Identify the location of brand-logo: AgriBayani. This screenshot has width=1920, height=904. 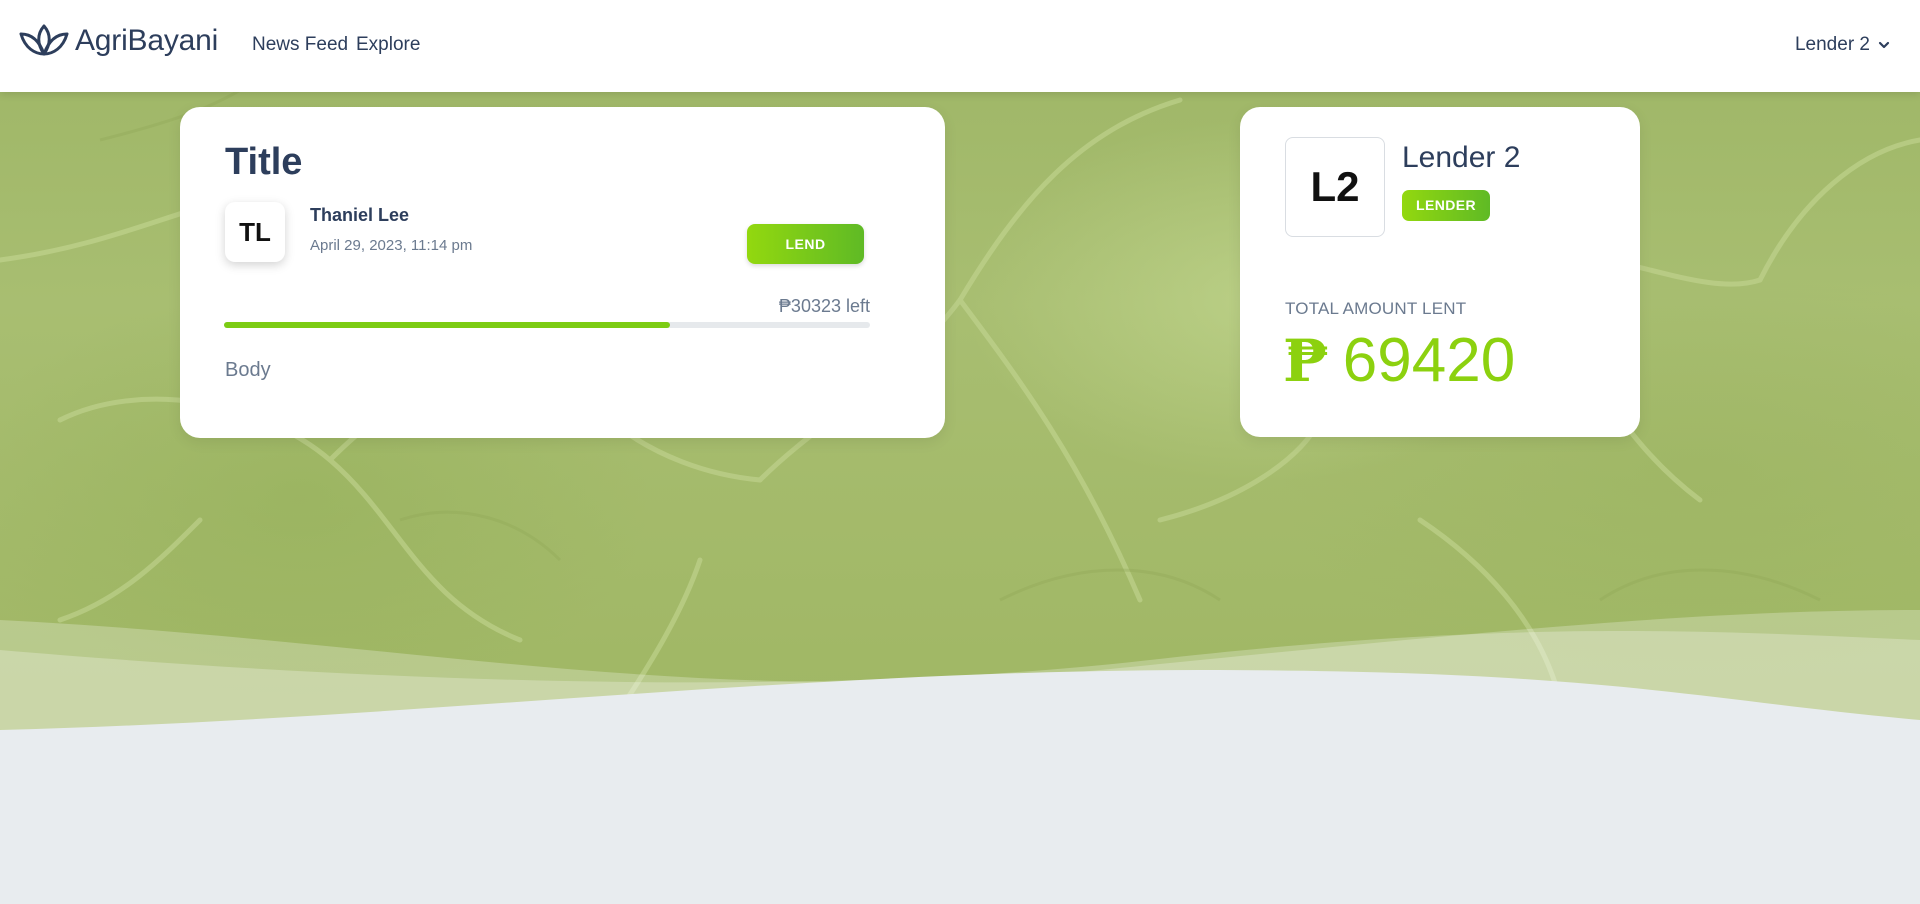
(118, 41).